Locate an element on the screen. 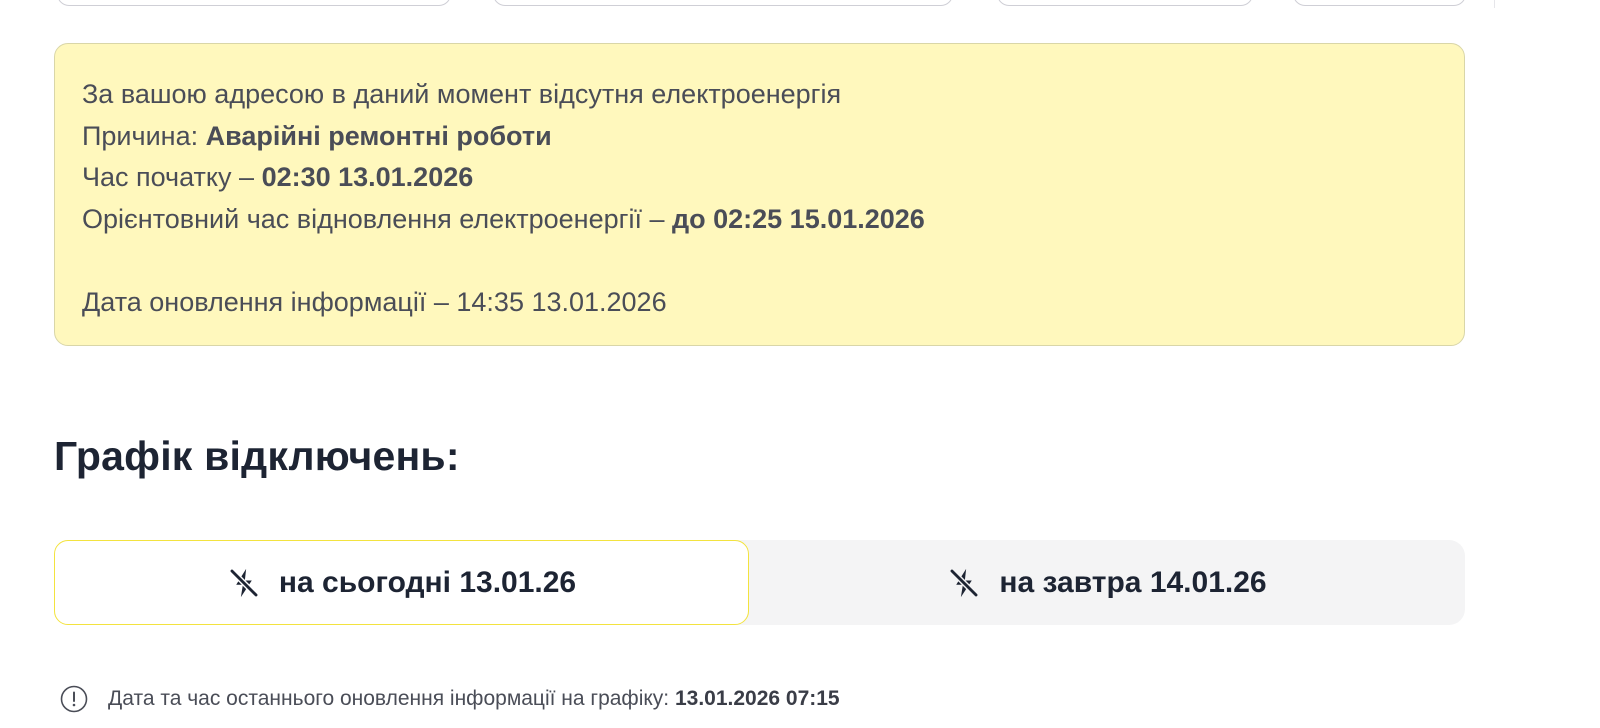 The image size is (1600, 728). notice-restore-value: до 02:25 15.01.2026 is located at coordinates (798, 218).